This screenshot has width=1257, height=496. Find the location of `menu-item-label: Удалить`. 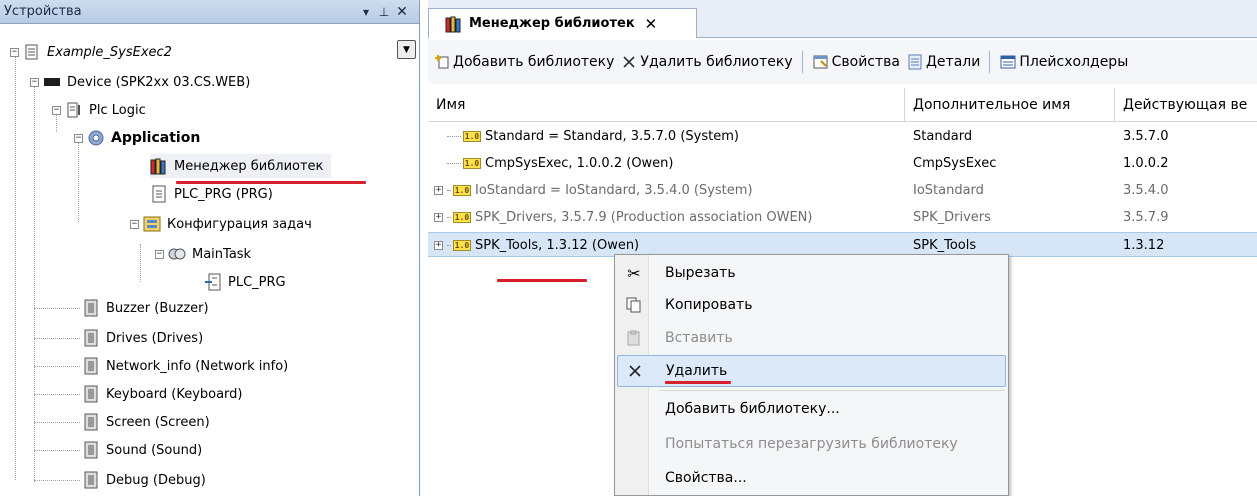

menu-item-label: Удалить is located at coordinates (697, 371).